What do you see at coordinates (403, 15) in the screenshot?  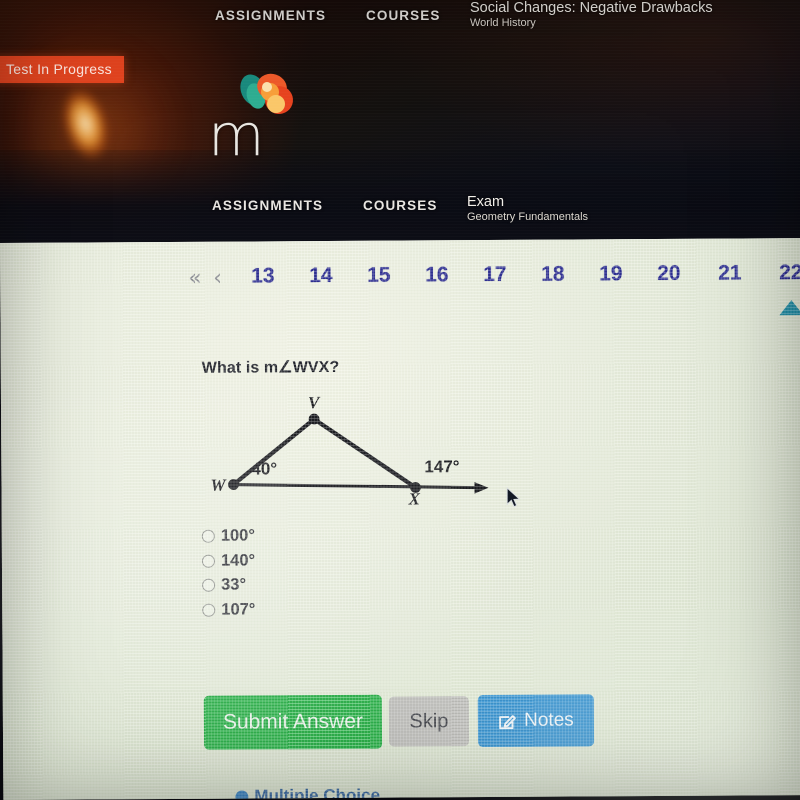 I see `nav-courses-top: COURSES` at bounding box center [403, 15].